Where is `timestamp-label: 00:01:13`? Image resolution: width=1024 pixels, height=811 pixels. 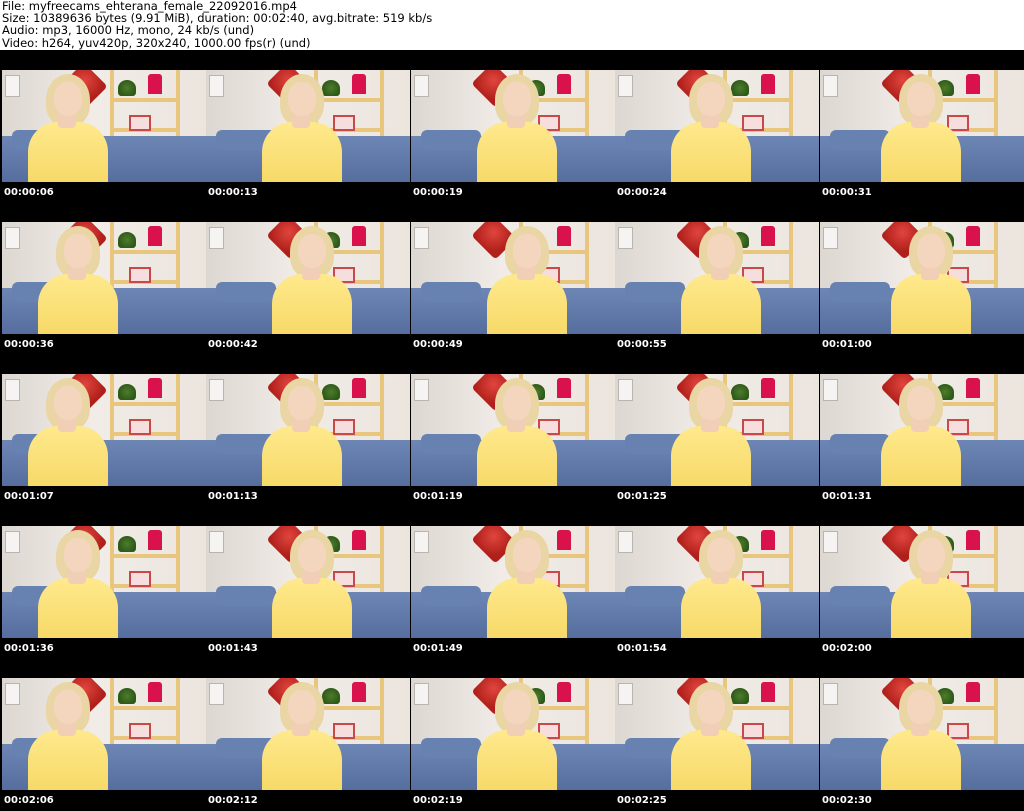 timestamp-label: 00:01:13 is located at coordinates (233, 496).